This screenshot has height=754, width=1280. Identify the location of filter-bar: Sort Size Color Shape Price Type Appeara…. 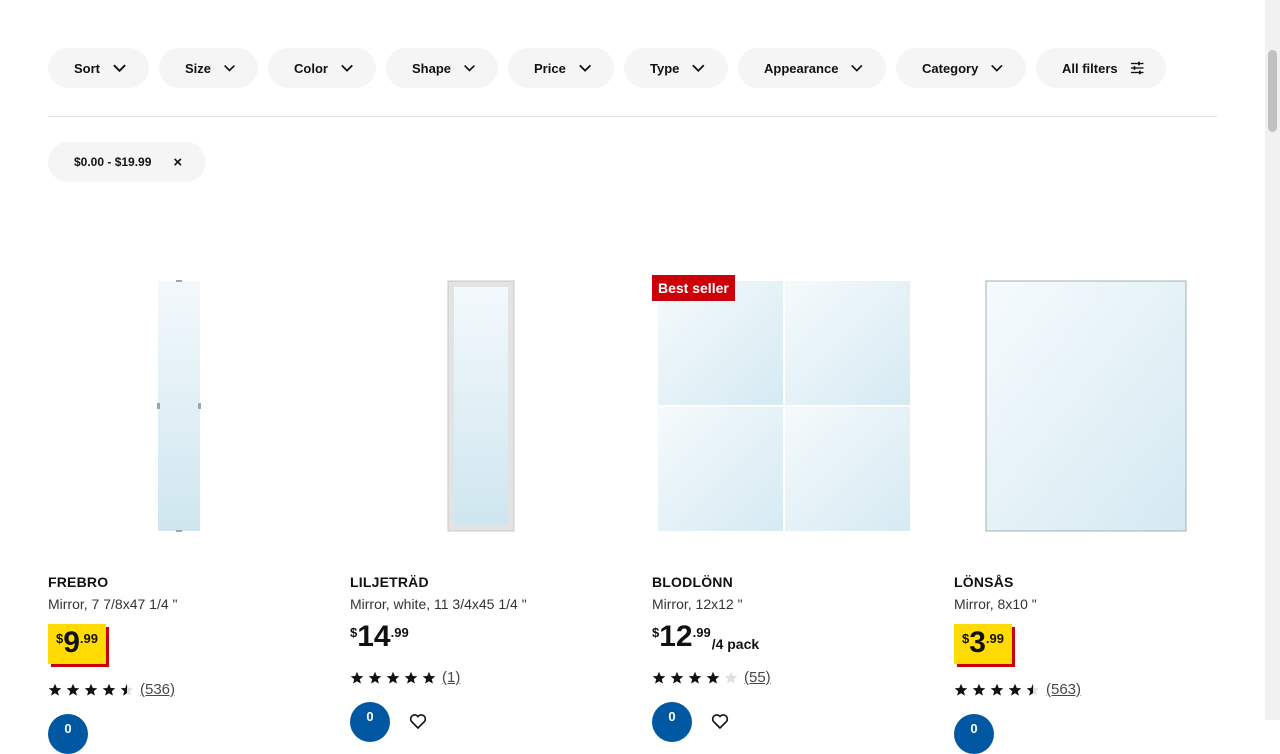
(607, 68).